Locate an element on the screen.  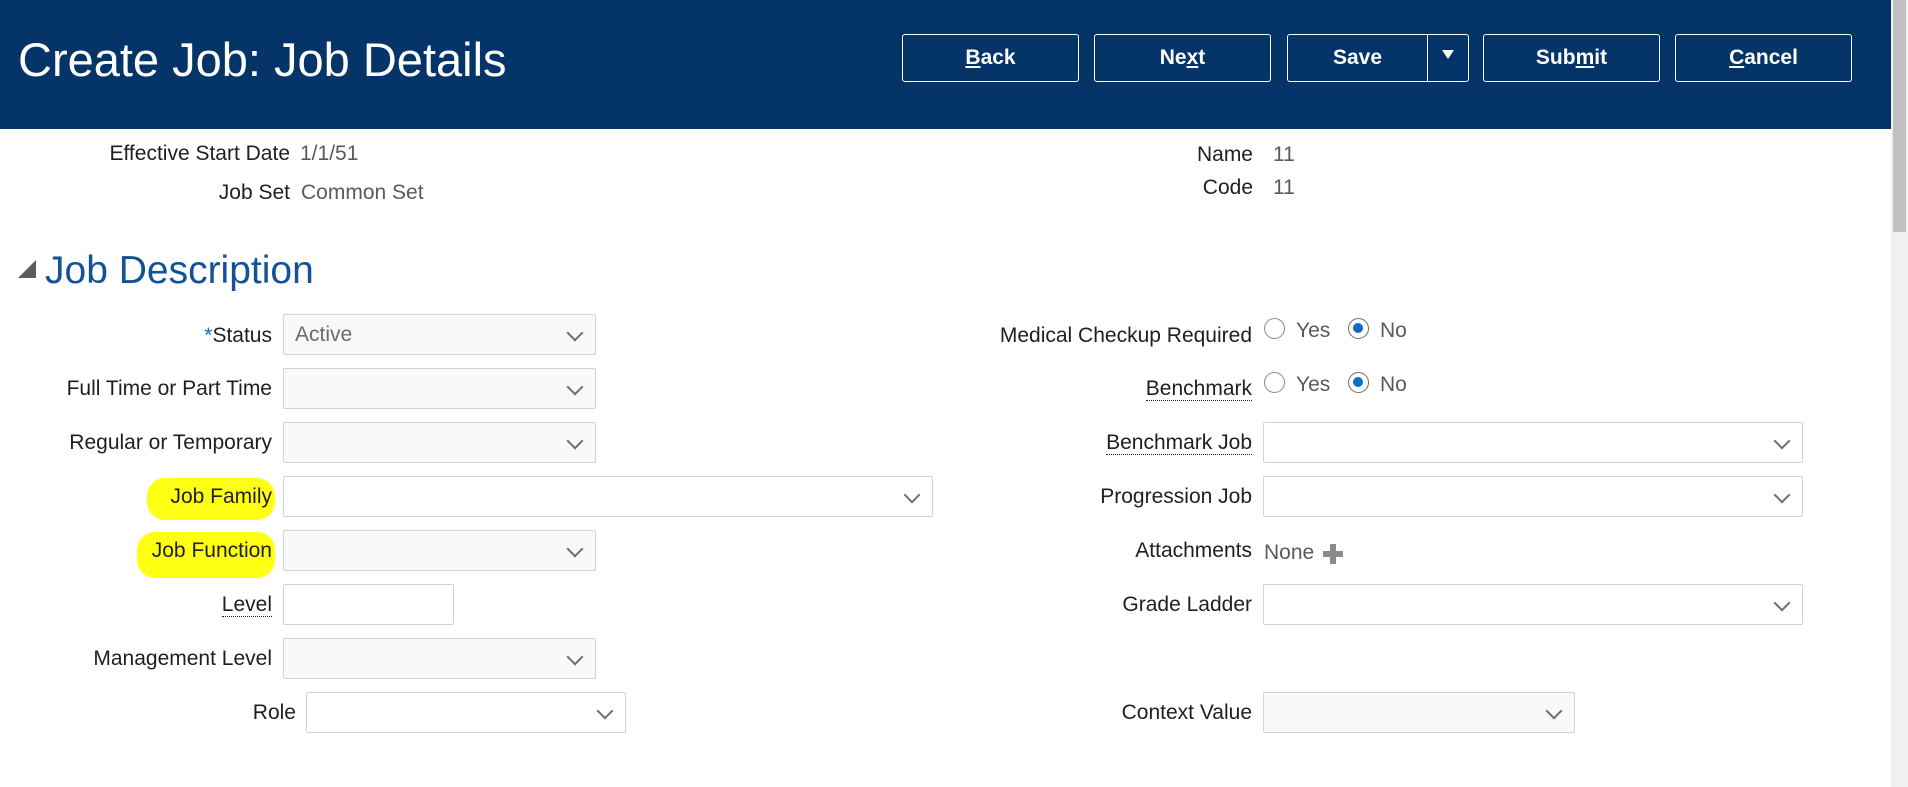
next-button: Ne x t is located at coordinates (1182, 58).